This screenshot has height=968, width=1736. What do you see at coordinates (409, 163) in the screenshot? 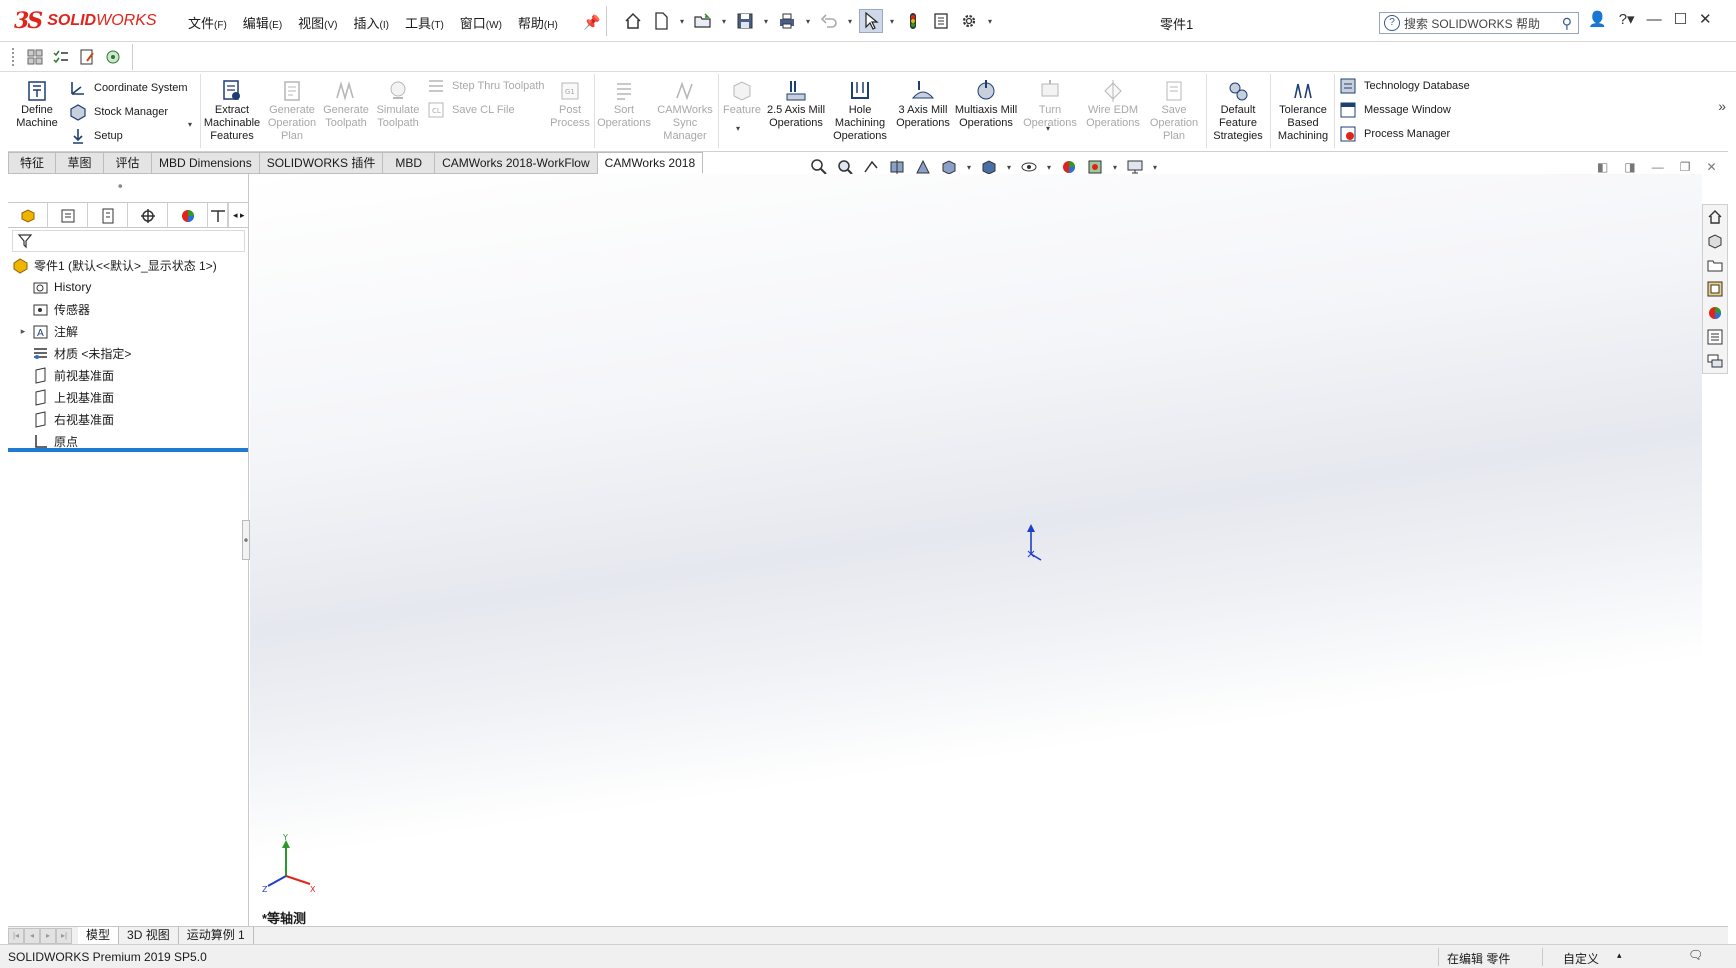
I see `tab-mbd: MBD` at bounding box center [409, 163].